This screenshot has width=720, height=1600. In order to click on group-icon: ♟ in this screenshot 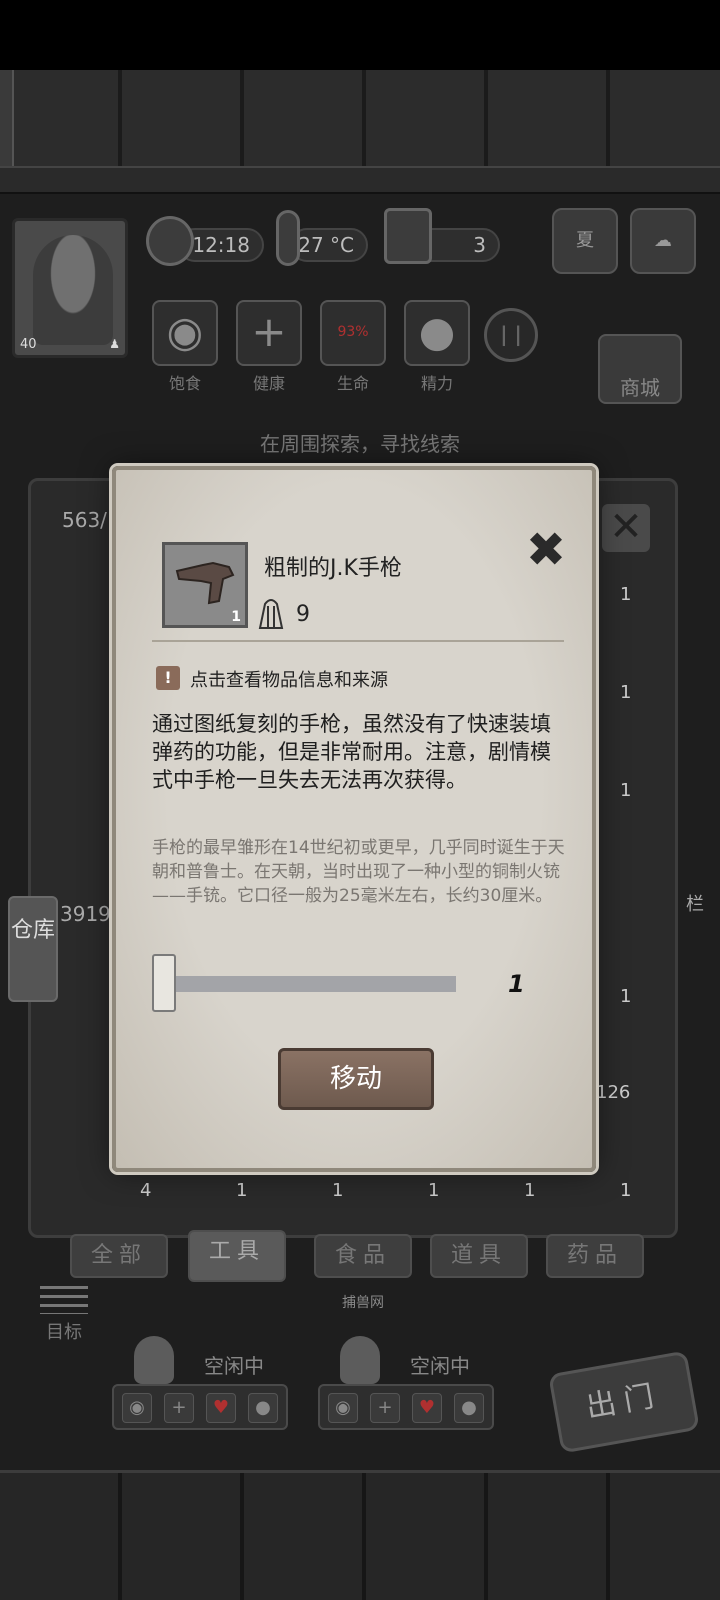, I will do `click(114, 344)`.